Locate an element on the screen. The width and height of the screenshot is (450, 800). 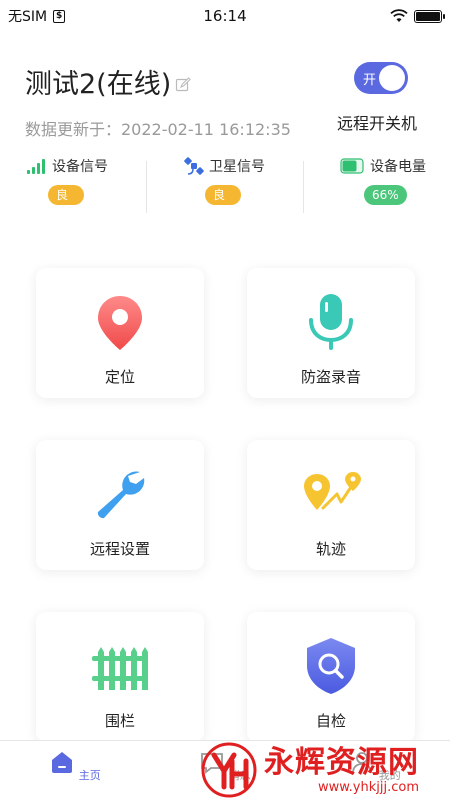
home-icon is located at coordinates (62, 762).